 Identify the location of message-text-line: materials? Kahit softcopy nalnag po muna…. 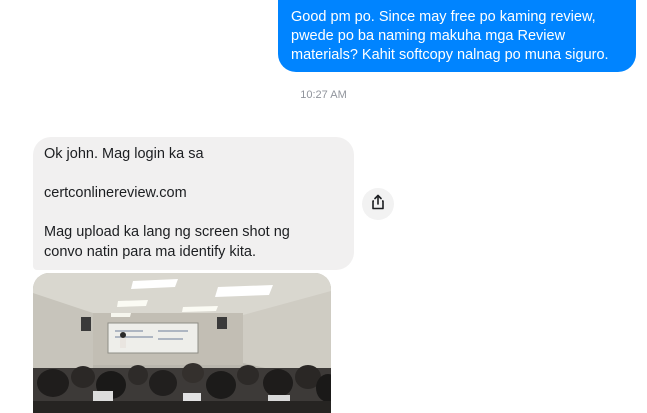
(450, 55).